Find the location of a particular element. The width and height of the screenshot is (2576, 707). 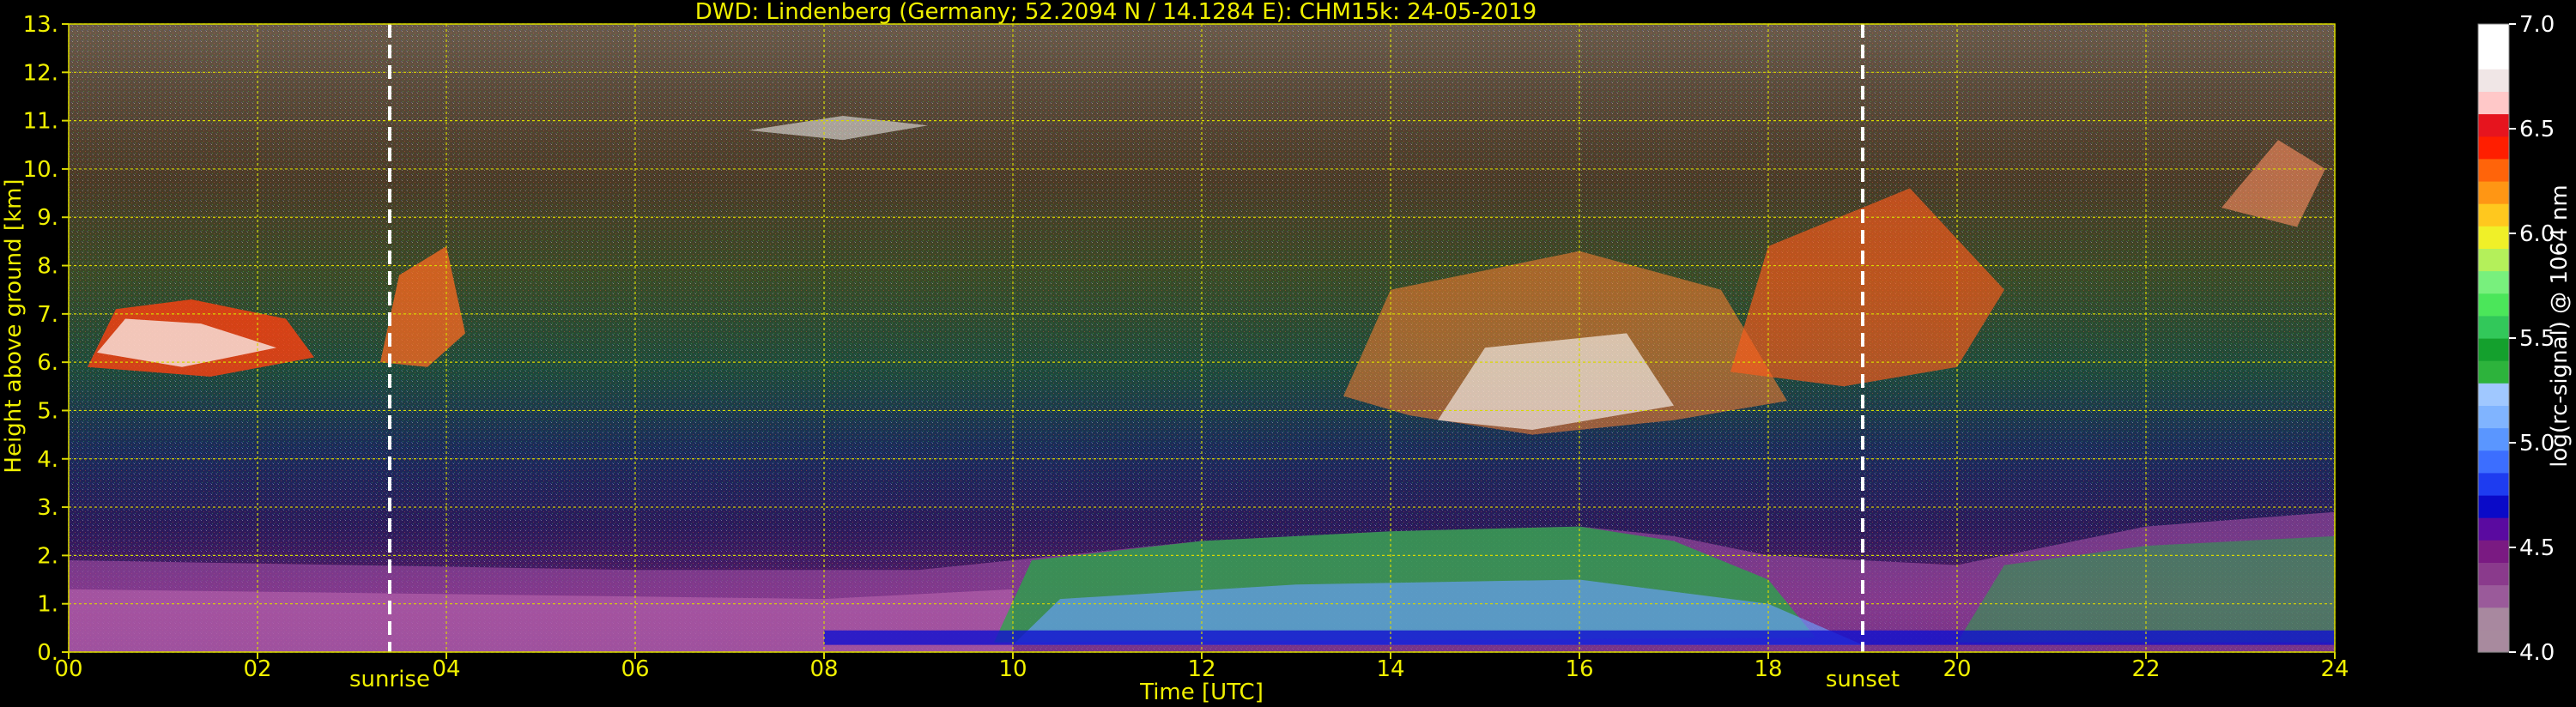

y-tick-label: 11. is located at coordinates (40, 122).